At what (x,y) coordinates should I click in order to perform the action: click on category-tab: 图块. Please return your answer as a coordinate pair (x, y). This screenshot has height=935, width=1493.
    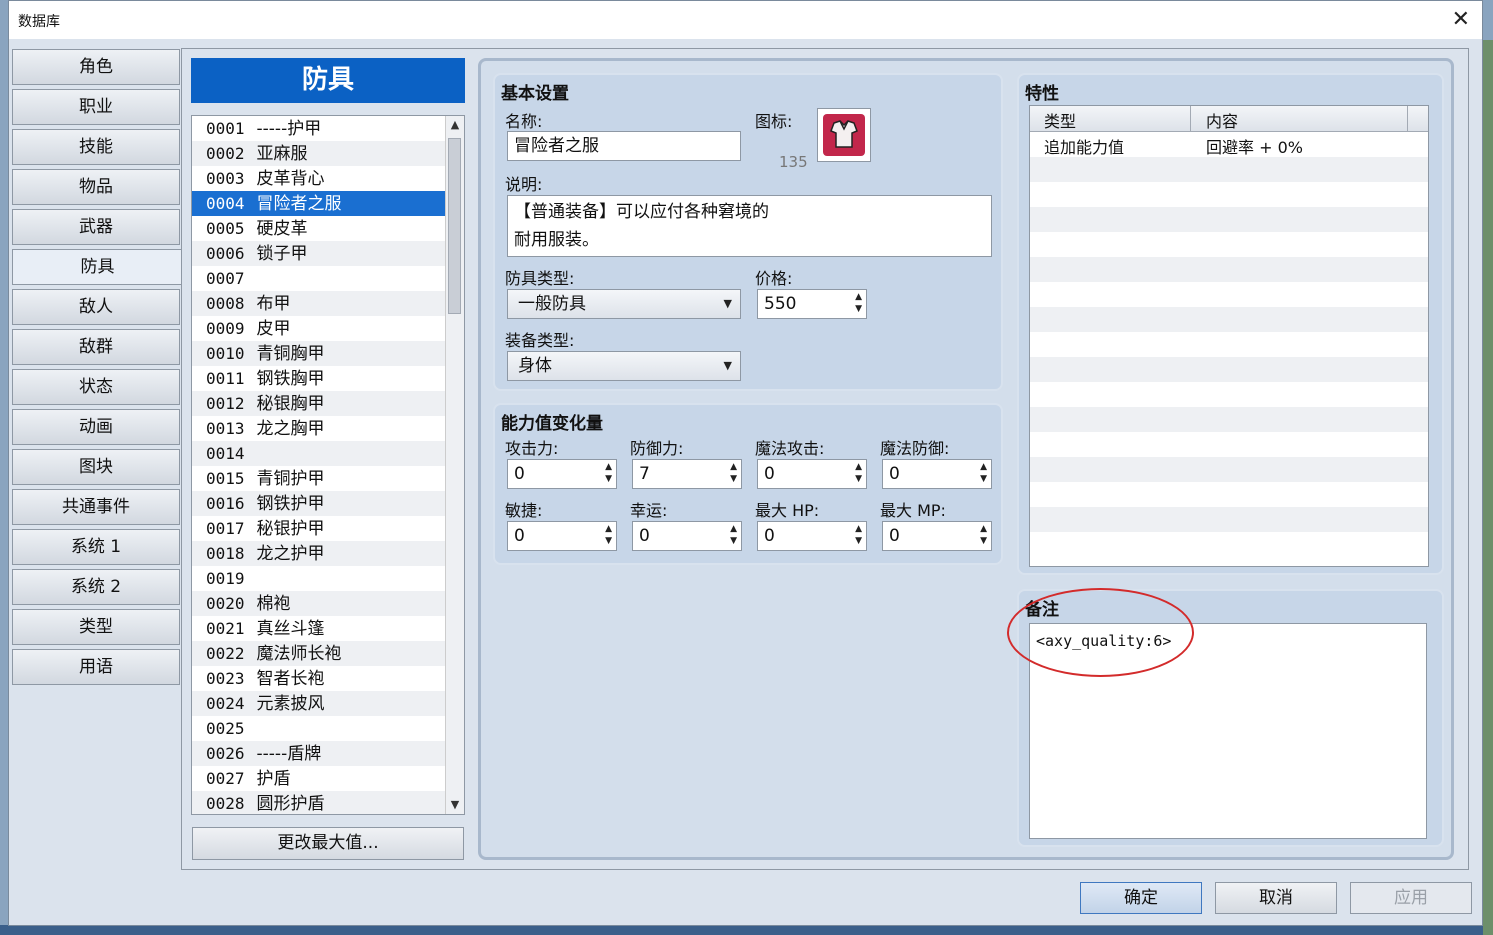
    Looking at the image, I should click on (96, 467).